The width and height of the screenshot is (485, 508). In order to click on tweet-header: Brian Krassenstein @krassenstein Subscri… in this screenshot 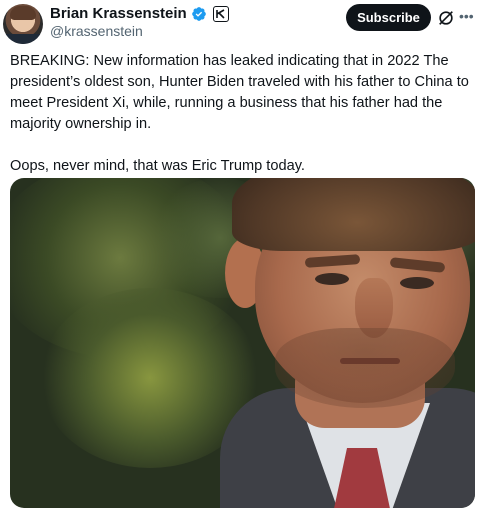, I will do `click(242, 22)`.